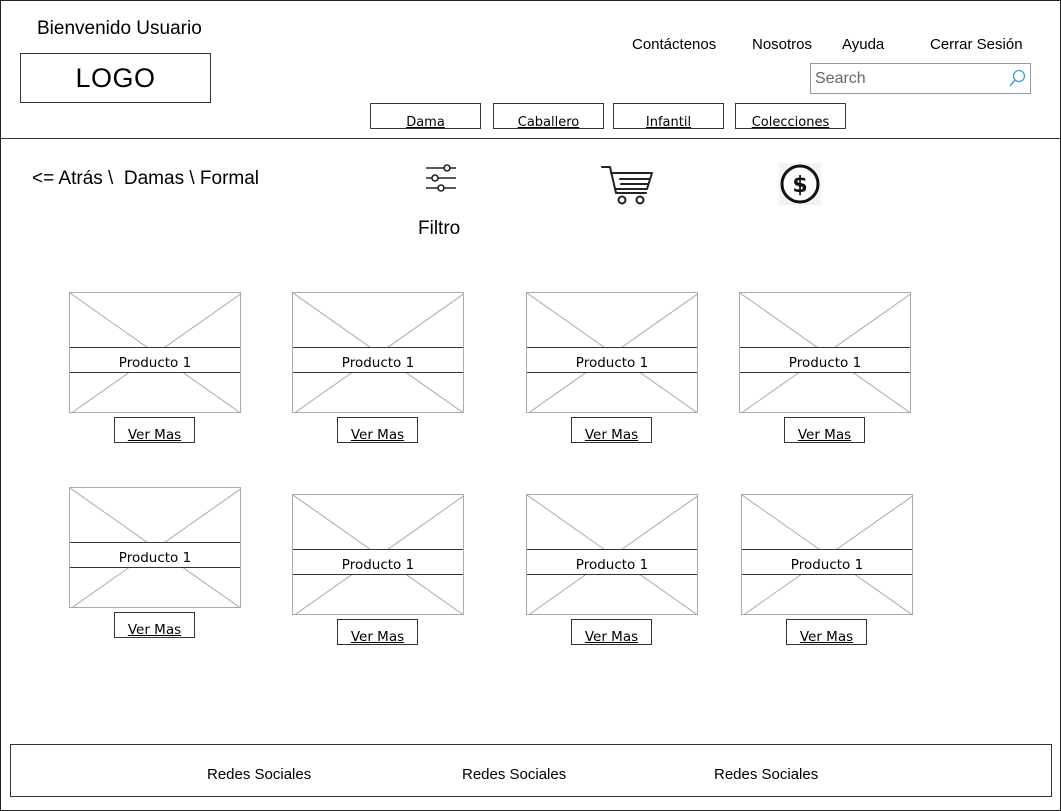 This screenshot has height=811, width=1061. Describe the element at coordinates (790, 122) in the screenshot. I see `tab-colecciones-label: Colecciones` at that location.